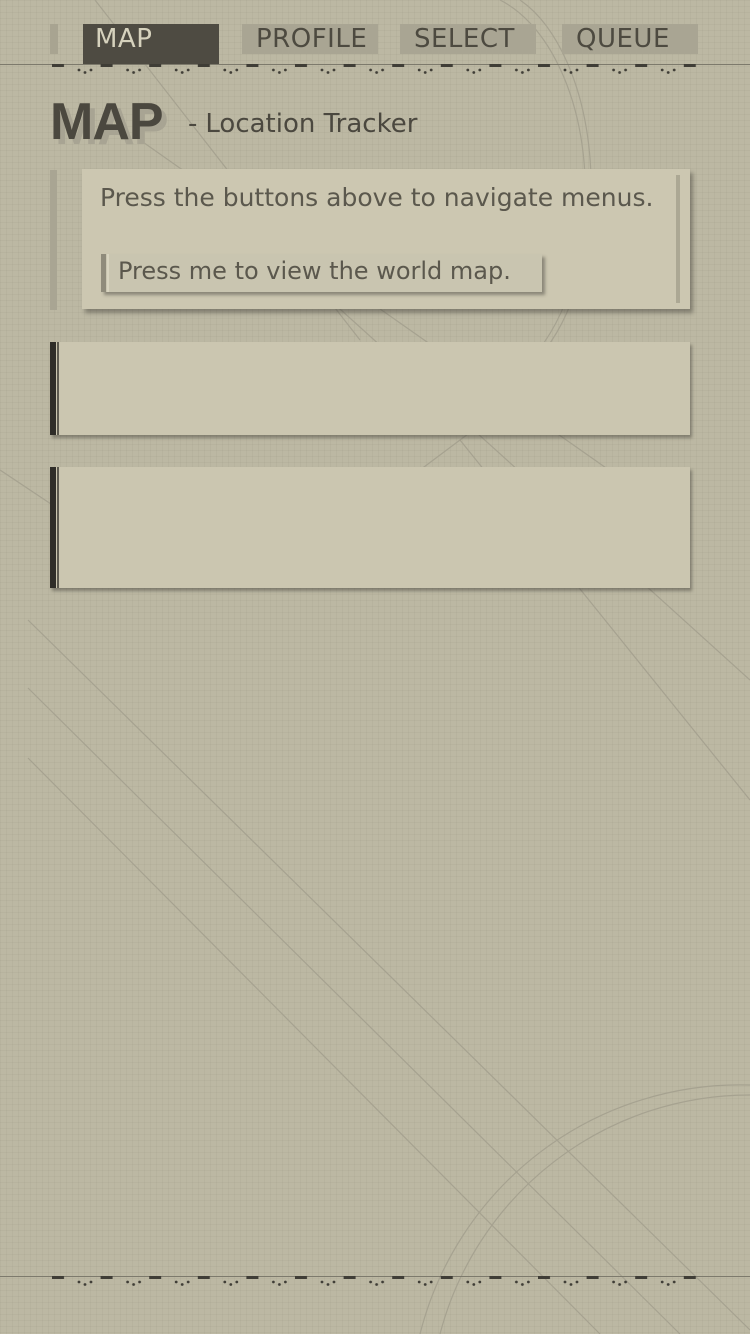 This screenshot has height=1334, width=750. Describe the element at coordinates (630, 39) in the screenshot. I see `tab-queue: QUEUE` at that location.